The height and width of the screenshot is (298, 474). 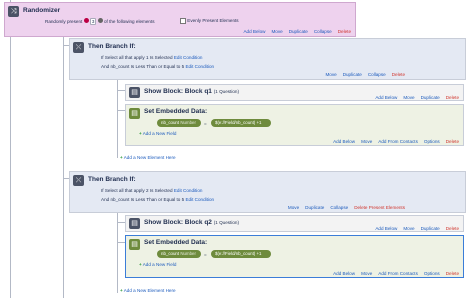 I want to click on evenly-present-option: Evenly Present Elements, so click(x=209, y=21).